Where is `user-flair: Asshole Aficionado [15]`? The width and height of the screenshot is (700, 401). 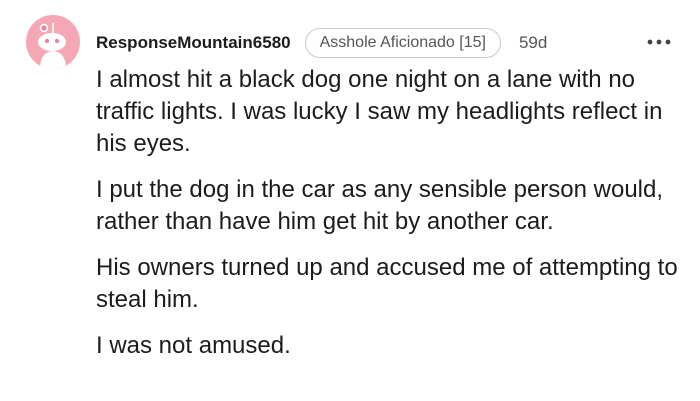 user-flair: Asshole Aficionado [15] is located at coordinates (402, 43).